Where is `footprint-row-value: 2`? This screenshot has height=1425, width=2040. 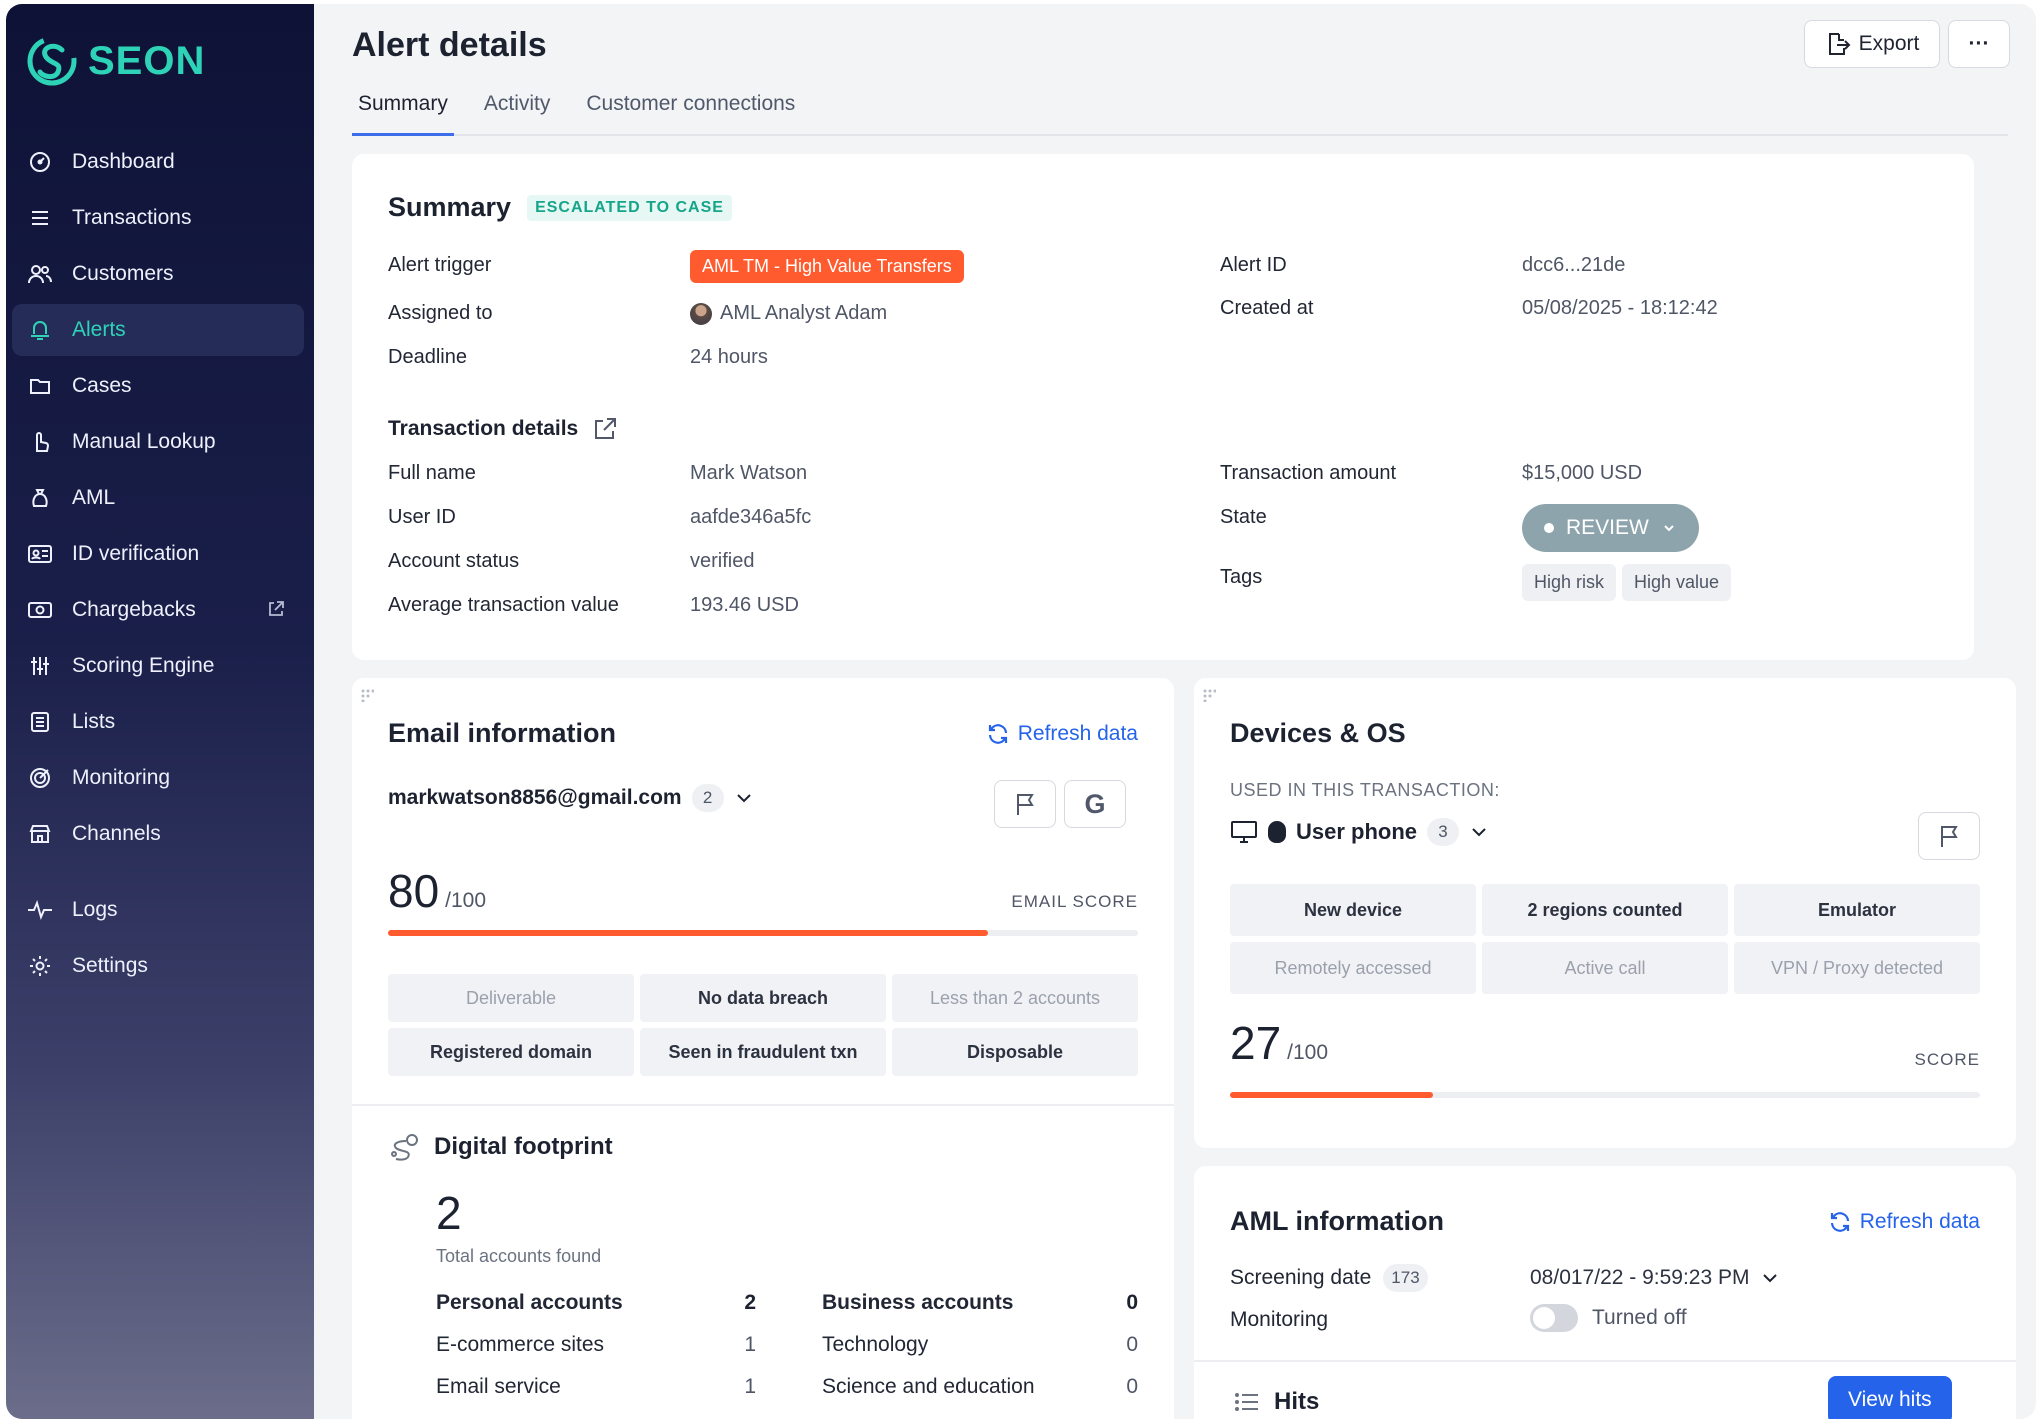
footprint-row-value: 2 is located at coordinates (750, 1302).